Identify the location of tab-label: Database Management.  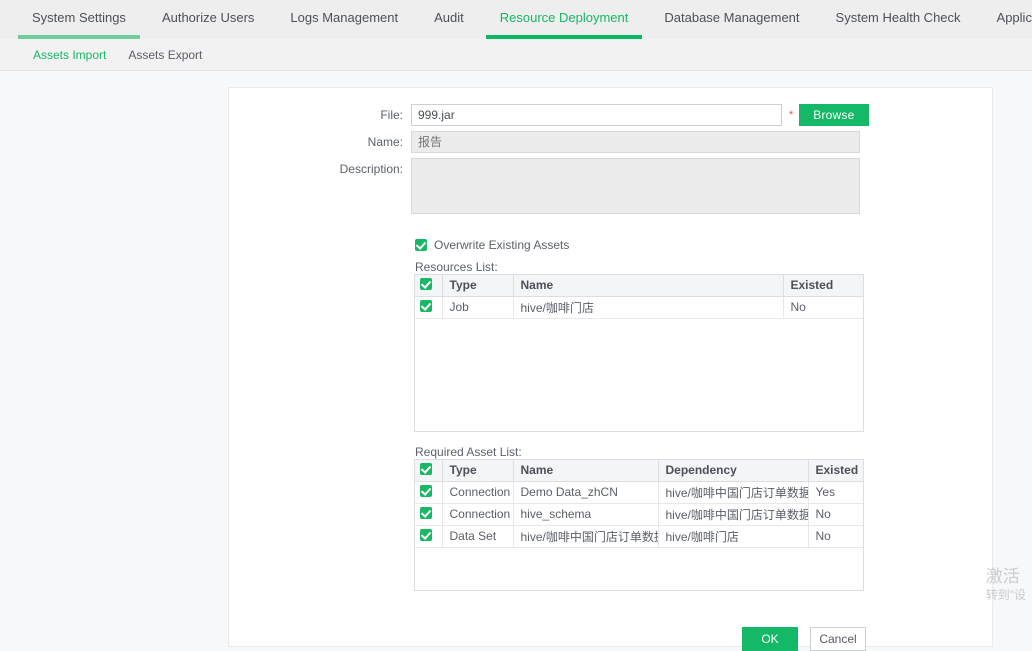
(731, 17).